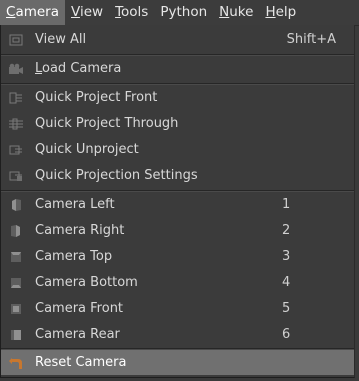 The height and width of the screenshot is (381, 359). I want to click on unproject-icon, so click(16, 150).